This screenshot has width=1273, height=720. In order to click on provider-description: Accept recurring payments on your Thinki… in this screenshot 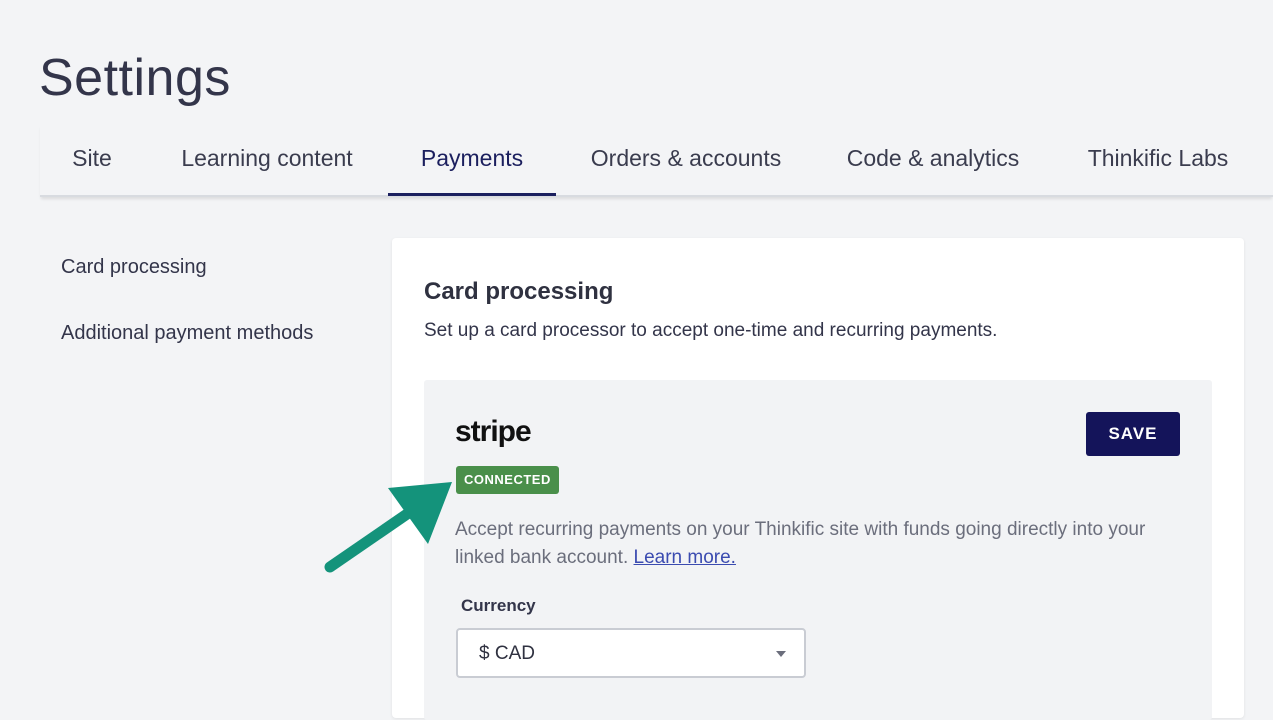, I will do `click(815, 544)`.